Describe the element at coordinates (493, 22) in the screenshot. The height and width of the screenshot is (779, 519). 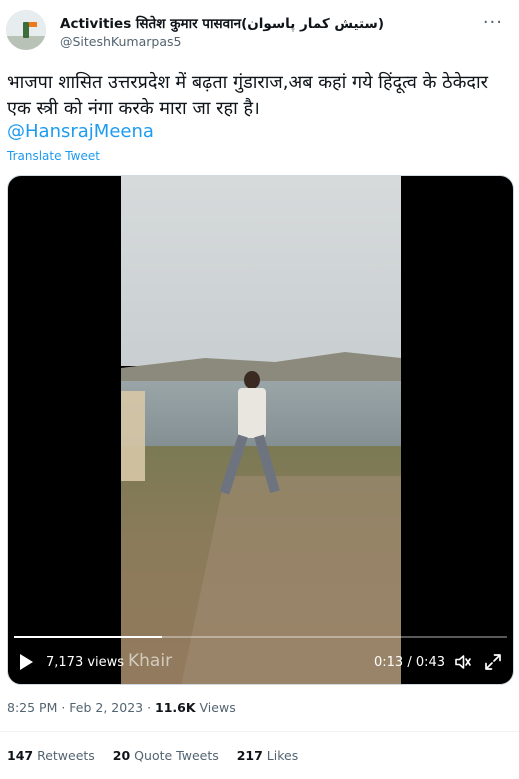
I see `more-icon: ···` at that location.